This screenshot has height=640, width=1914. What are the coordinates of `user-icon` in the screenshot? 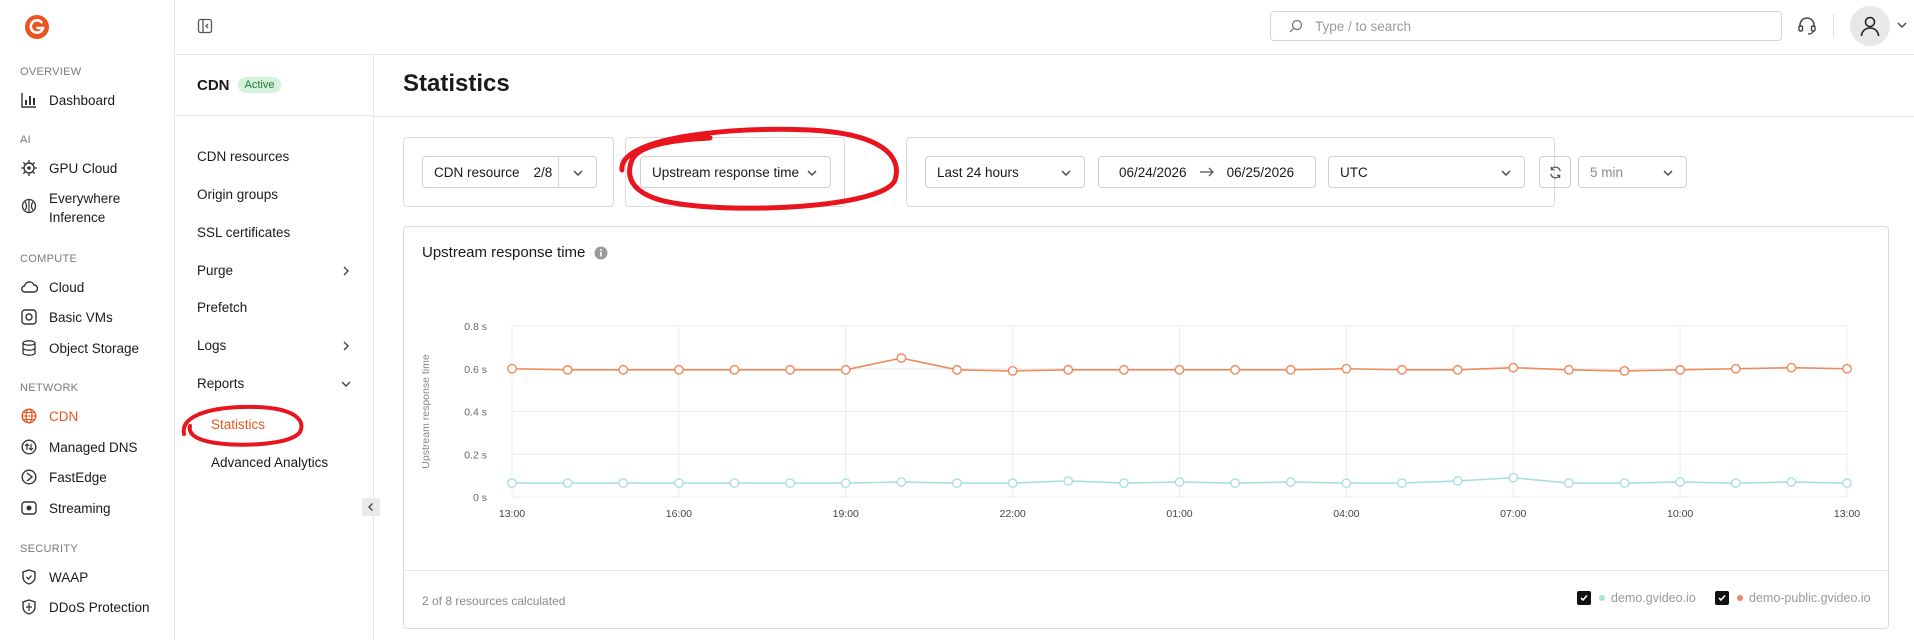 It's located at (1870, 26).